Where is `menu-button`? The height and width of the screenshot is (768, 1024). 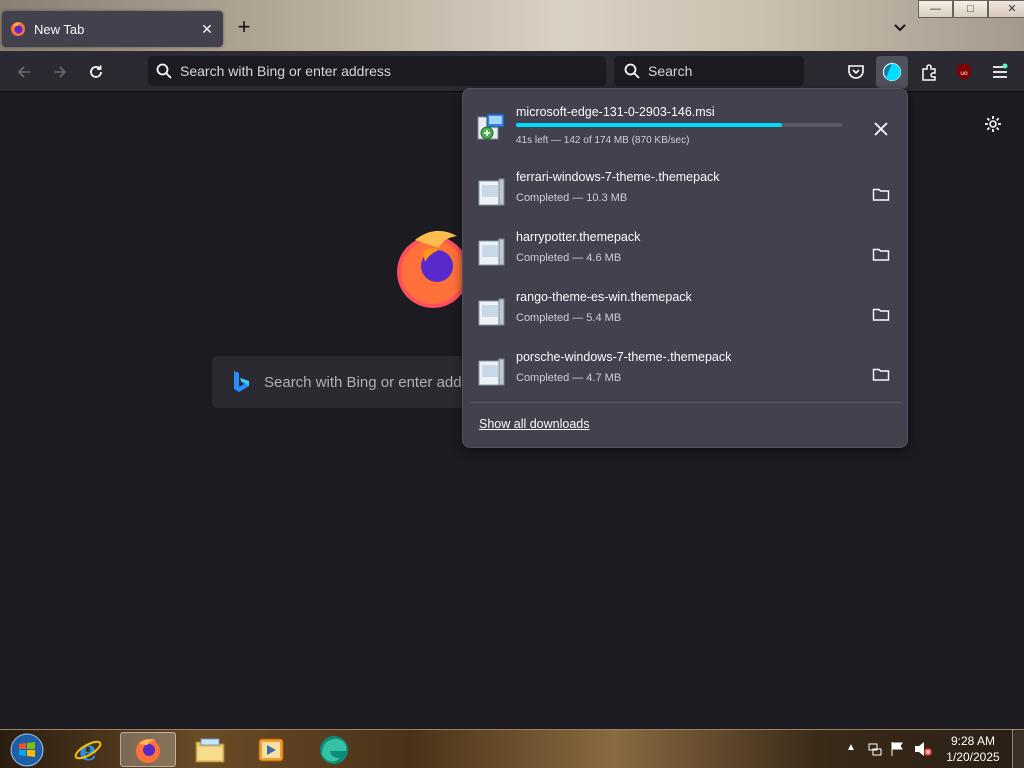 menu-button is located at coordinates (1000, 72).